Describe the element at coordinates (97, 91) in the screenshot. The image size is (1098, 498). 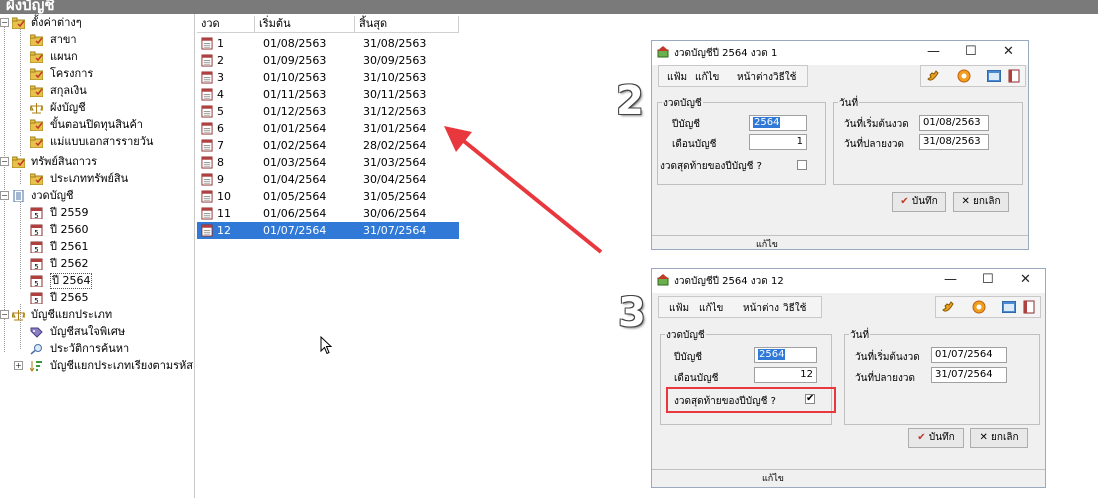
I see `tree-item-currency: สกุลเงิน` at that location.